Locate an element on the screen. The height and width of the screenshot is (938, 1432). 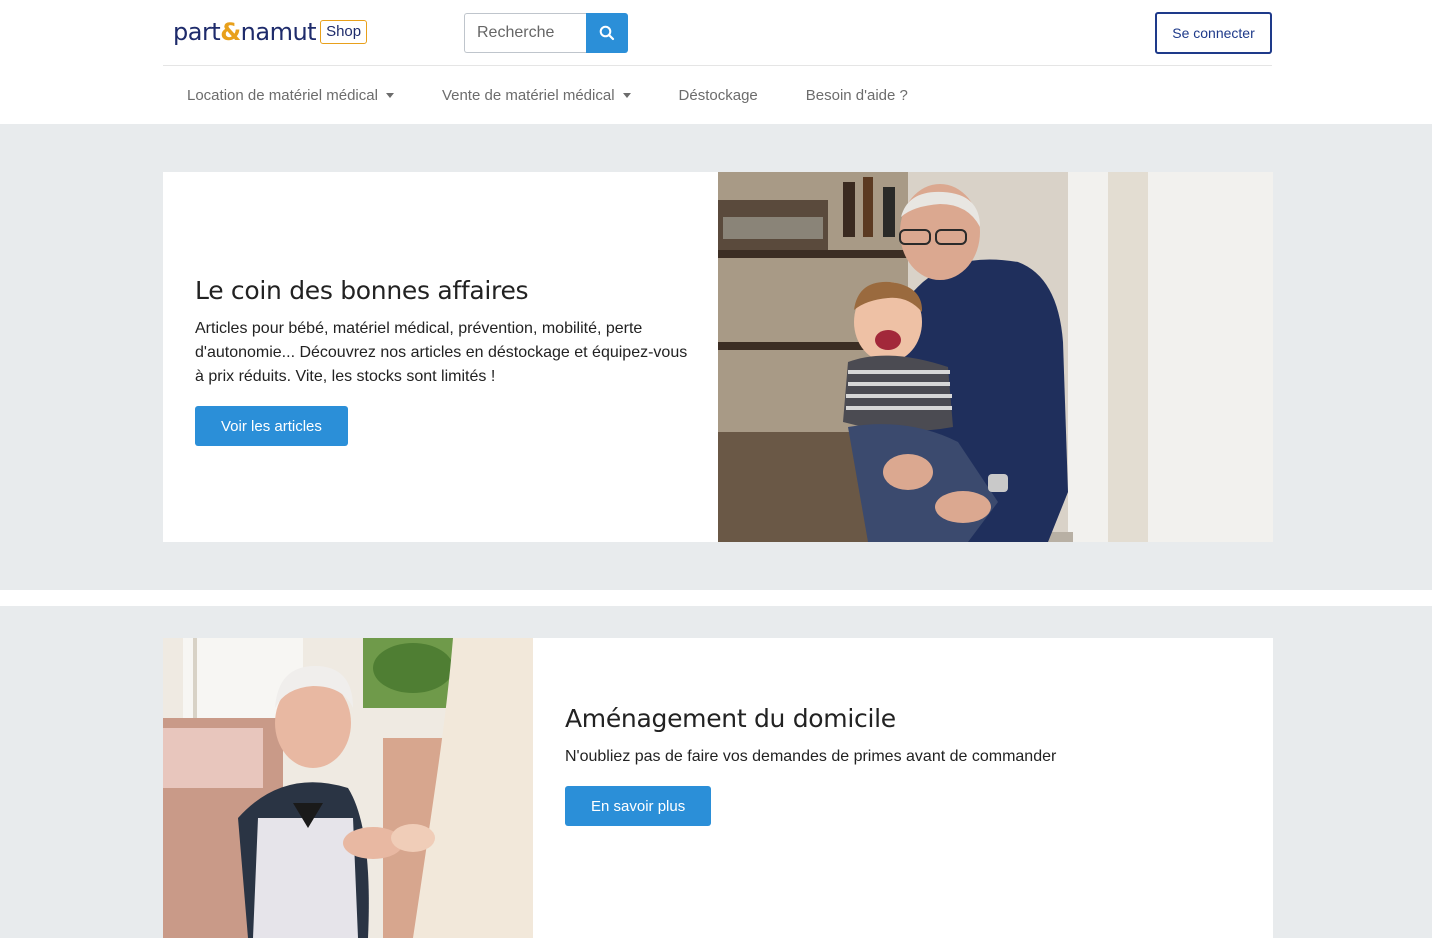
nav-item-vente: Vente de matériel médical is located at coordinates (536, 95).